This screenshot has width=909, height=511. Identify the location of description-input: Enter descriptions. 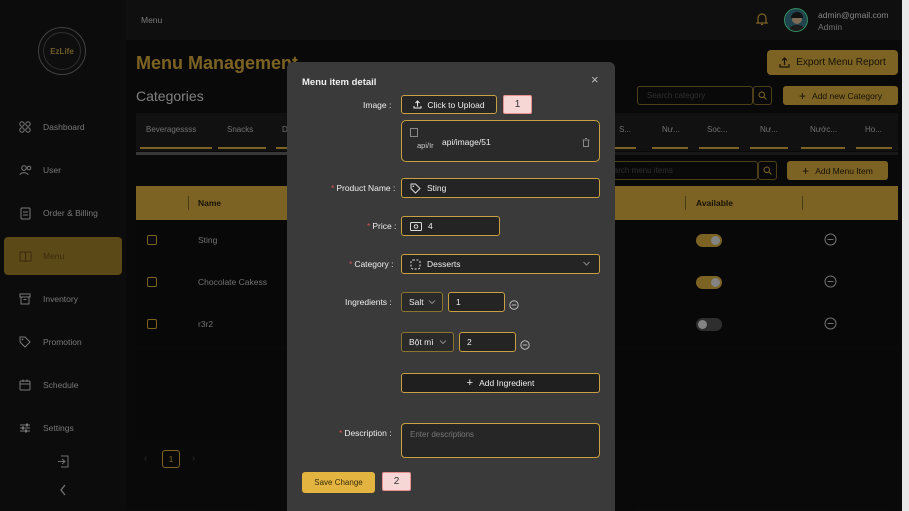
(500, 440).